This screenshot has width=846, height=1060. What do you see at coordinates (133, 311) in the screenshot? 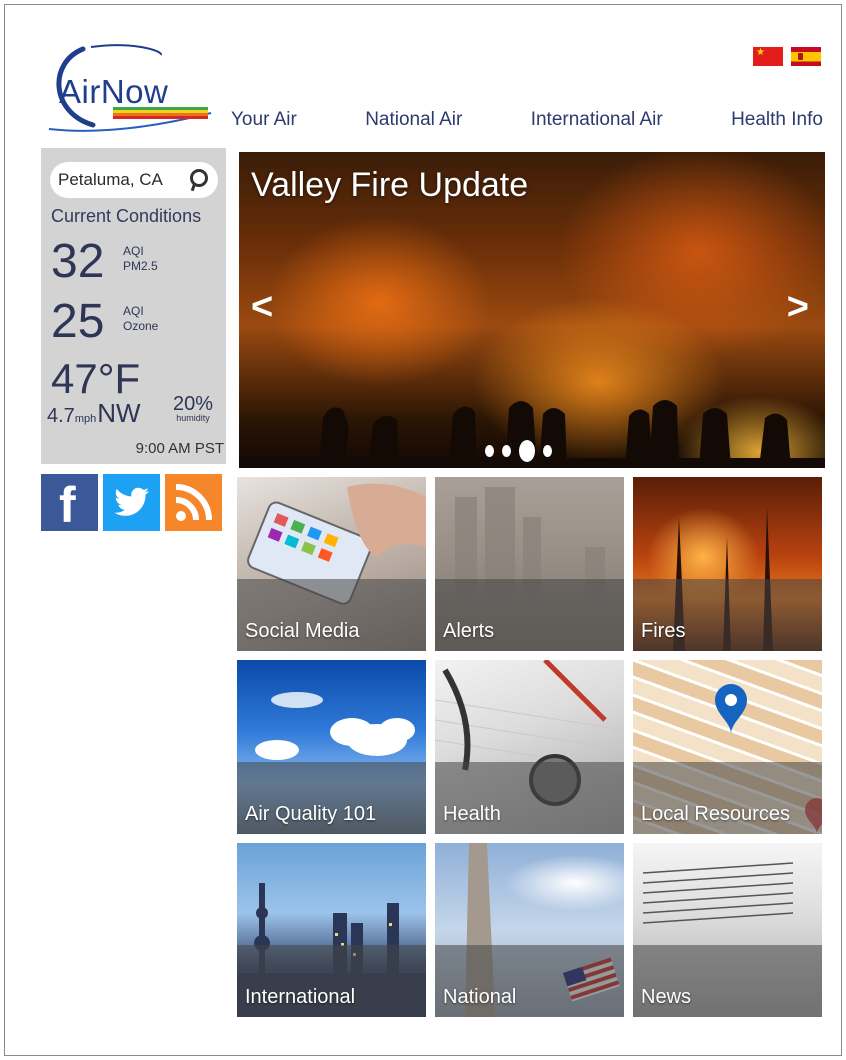
I see `ozone-aqi-label: AQI` at bounding box center [133, 311].